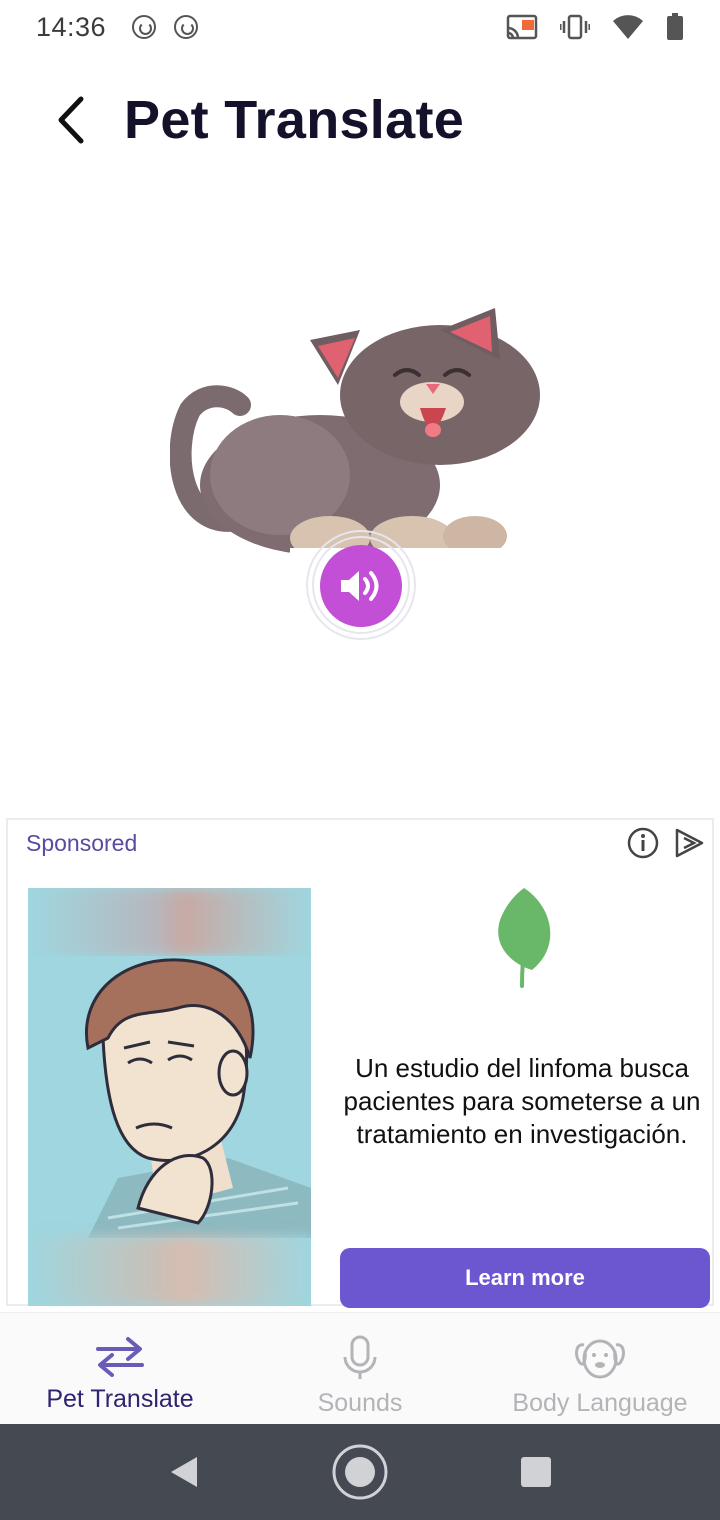 The width and height of the screenshot is (720, 1520). I want to click on battery-icon, so click(675, 26).